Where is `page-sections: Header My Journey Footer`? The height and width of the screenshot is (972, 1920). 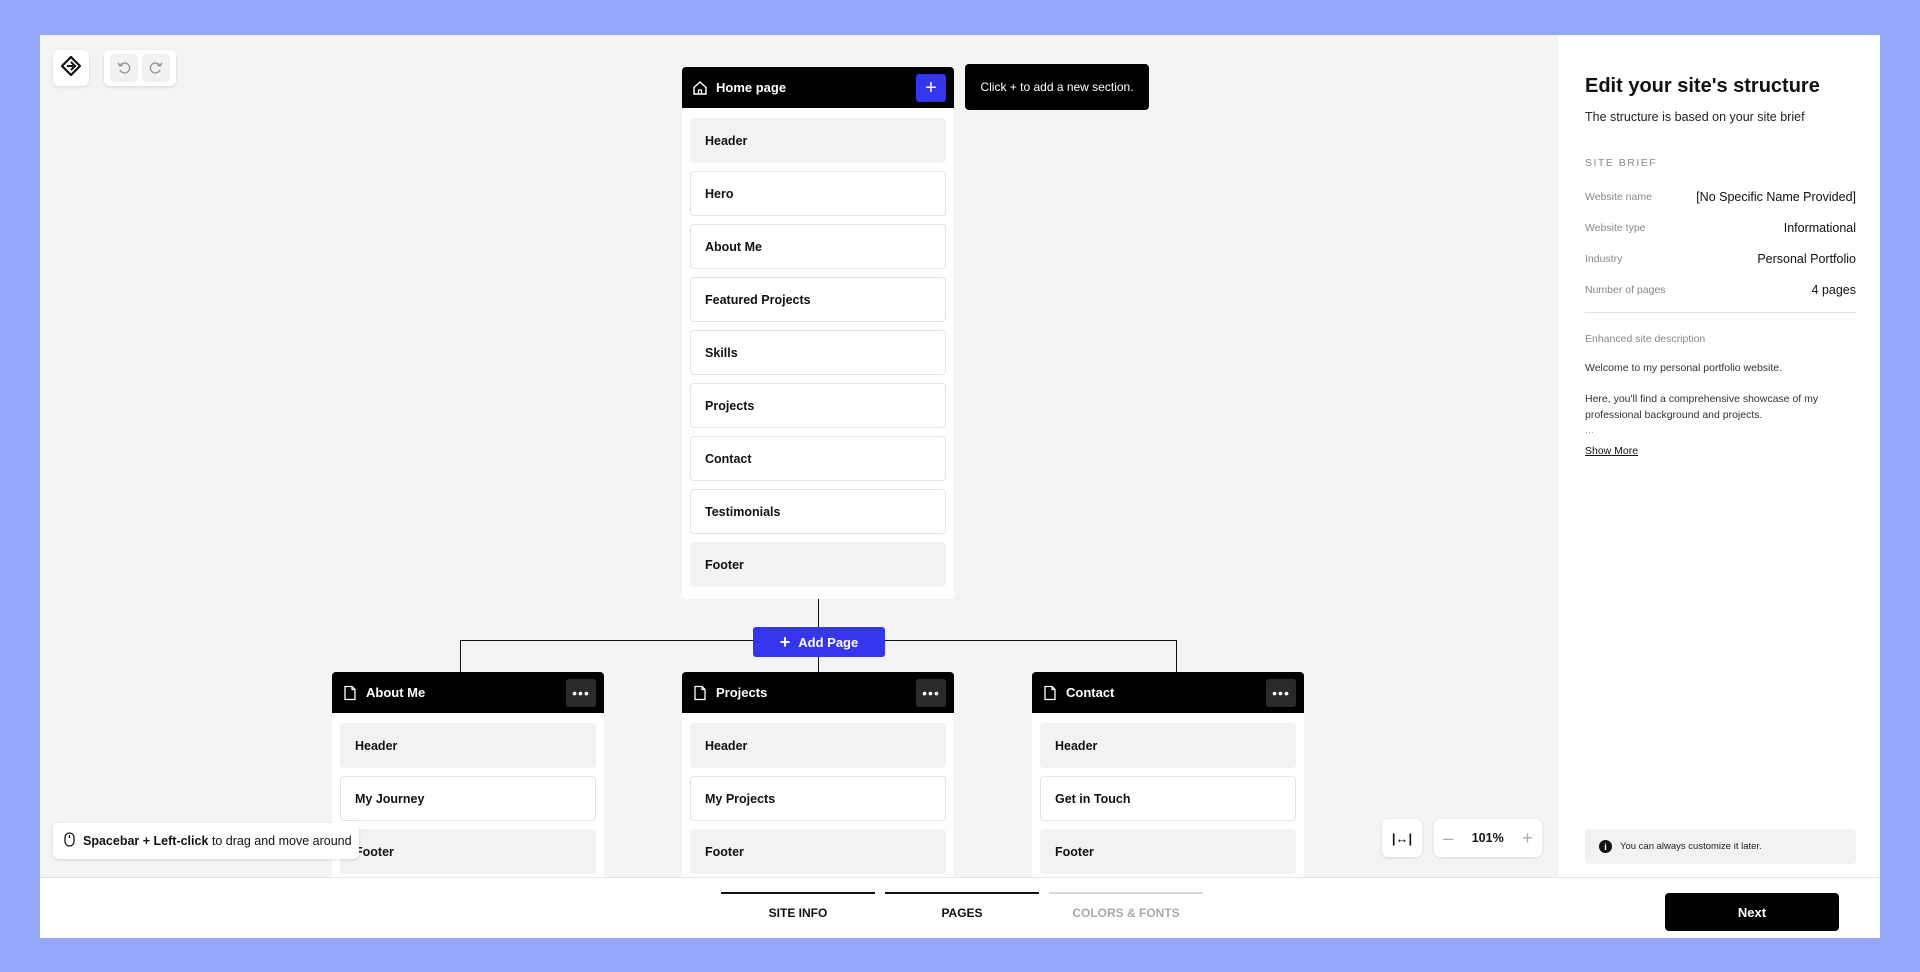
page-sections: Header My Journey Footer is located at coordinates (468, 795).